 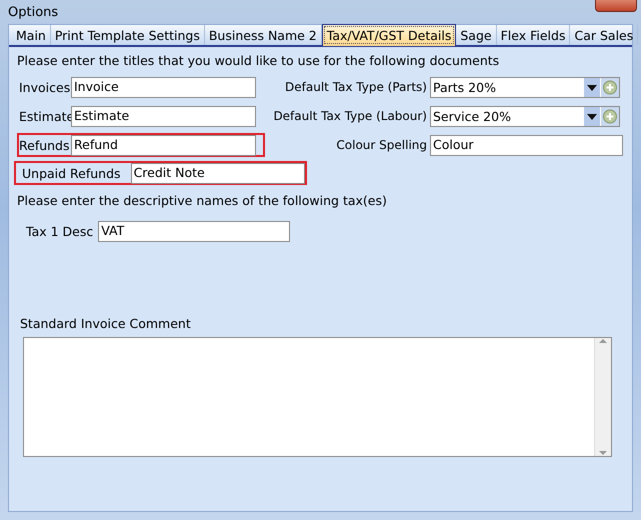 I want to click on field-label: Colour Spelling, so click(x=381, y=145).